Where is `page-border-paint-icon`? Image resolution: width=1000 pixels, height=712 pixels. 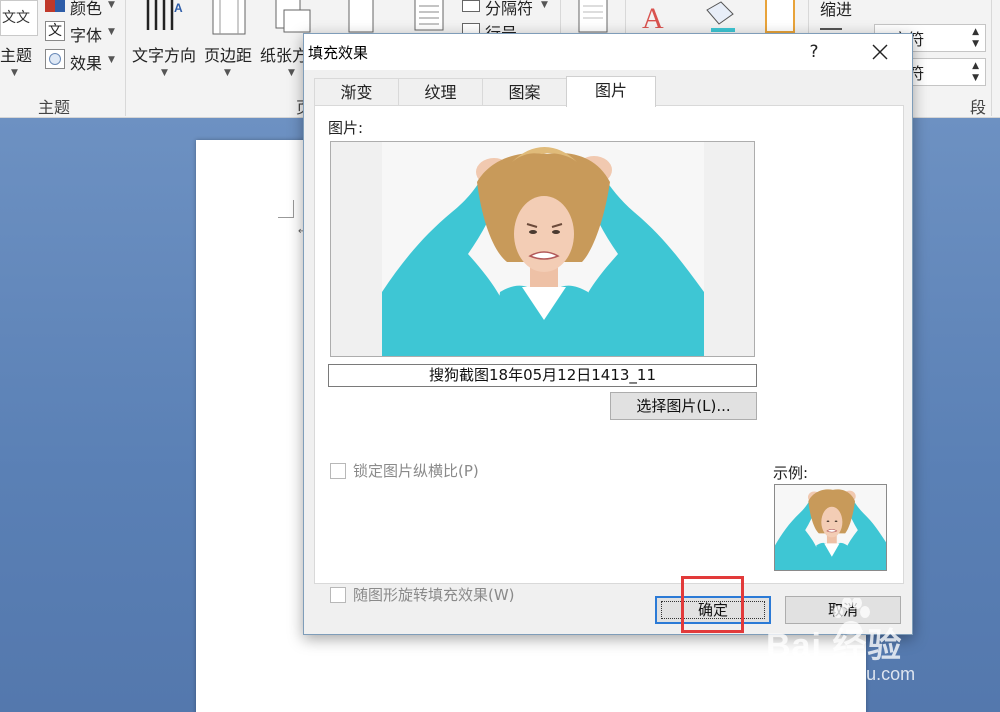
page-border-paint-icon is located at coordinates (720, 16).